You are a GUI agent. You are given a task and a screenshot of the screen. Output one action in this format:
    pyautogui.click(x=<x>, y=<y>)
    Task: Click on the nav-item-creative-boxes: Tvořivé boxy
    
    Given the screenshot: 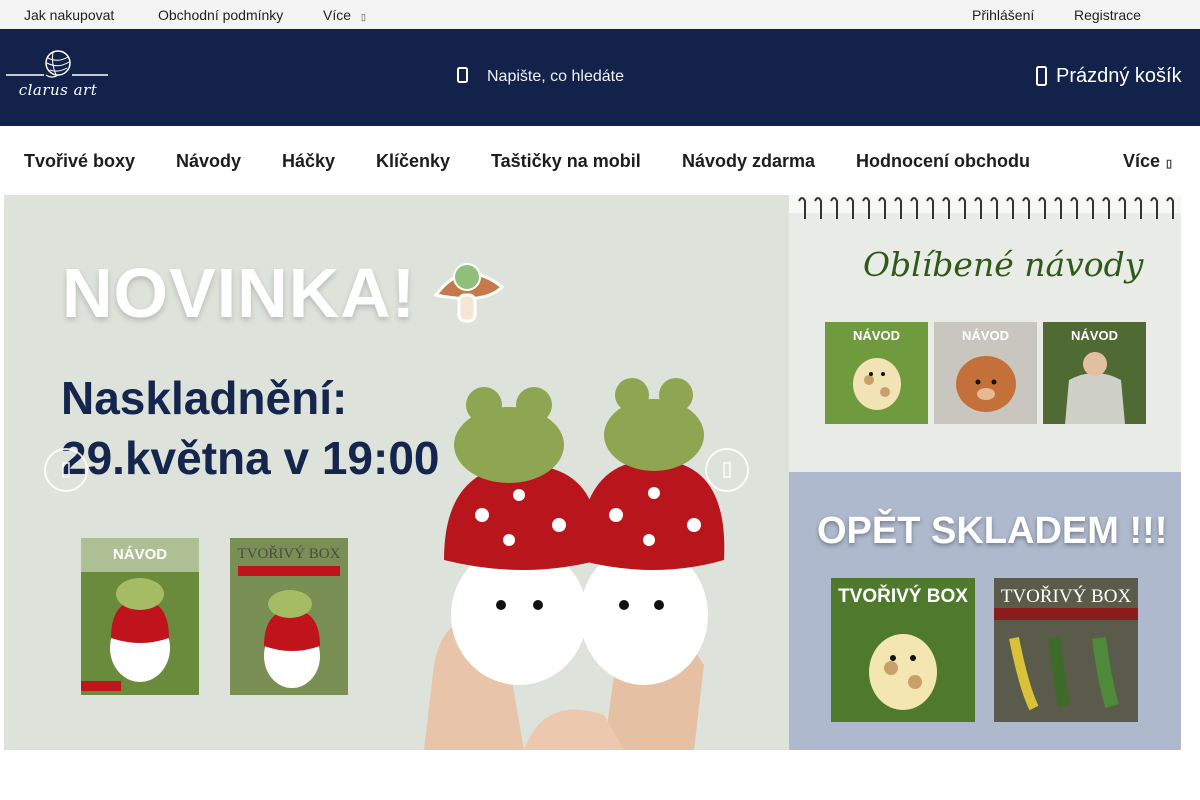 What is the action you would take?
    pyautogui.click(x=79, y=161)
    